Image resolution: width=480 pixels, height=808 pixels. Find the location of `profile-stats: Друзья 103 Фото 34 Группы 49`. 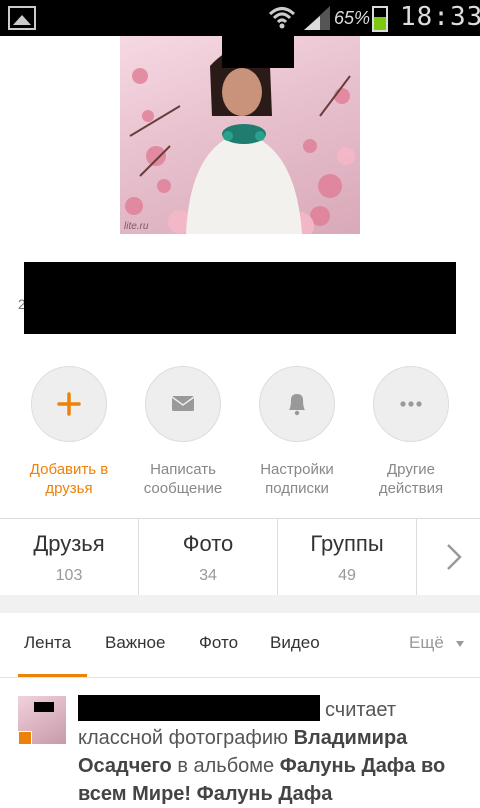

profile-stats: Друзья 103 Фото 34 Группы 49 is located at coordinates (240, 557).